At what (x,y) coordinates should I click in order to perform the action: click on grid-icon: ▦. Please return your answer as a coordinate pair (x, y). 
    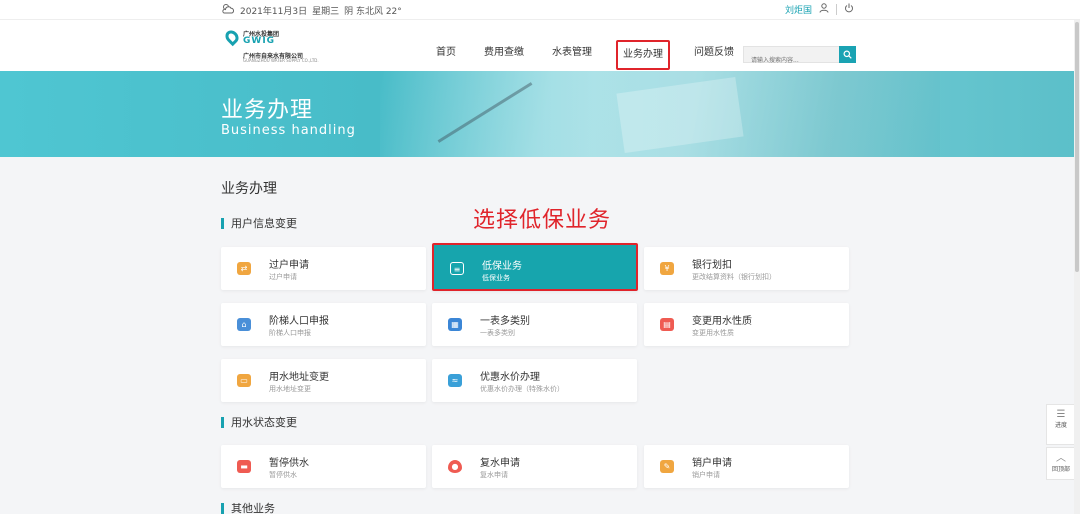
    Looking at the image, I should click on (455, 324).